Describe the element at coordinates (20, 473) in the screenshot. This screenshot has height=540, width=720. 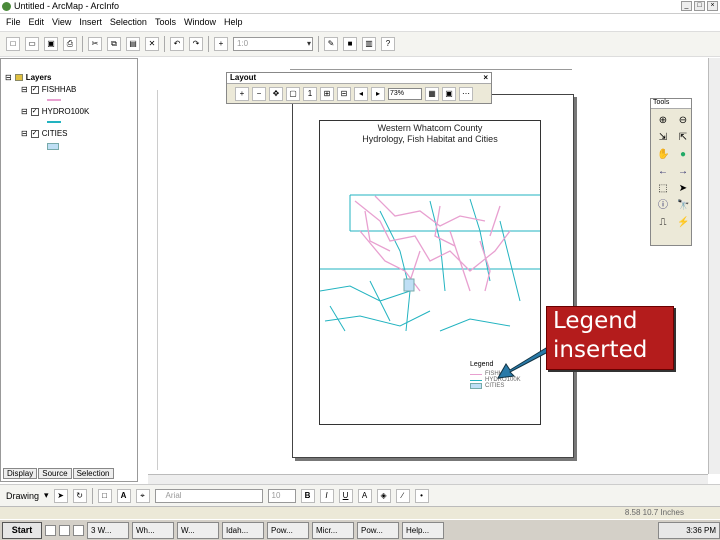
I see `tab-display: Display` at that location.